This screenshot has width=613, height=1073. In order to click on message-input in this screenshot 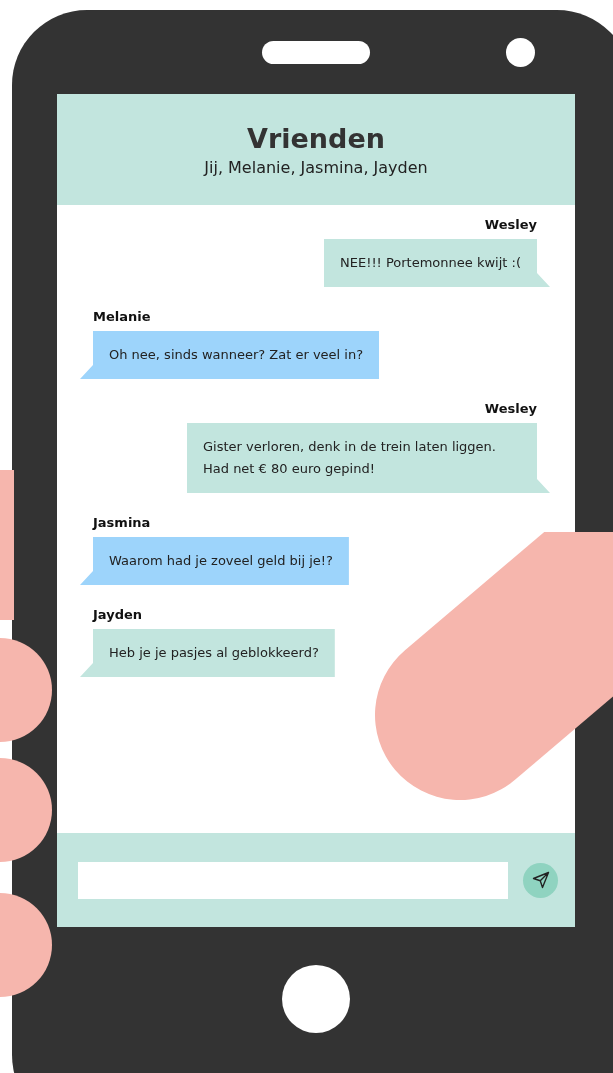, I will do `click(293, 880)`.